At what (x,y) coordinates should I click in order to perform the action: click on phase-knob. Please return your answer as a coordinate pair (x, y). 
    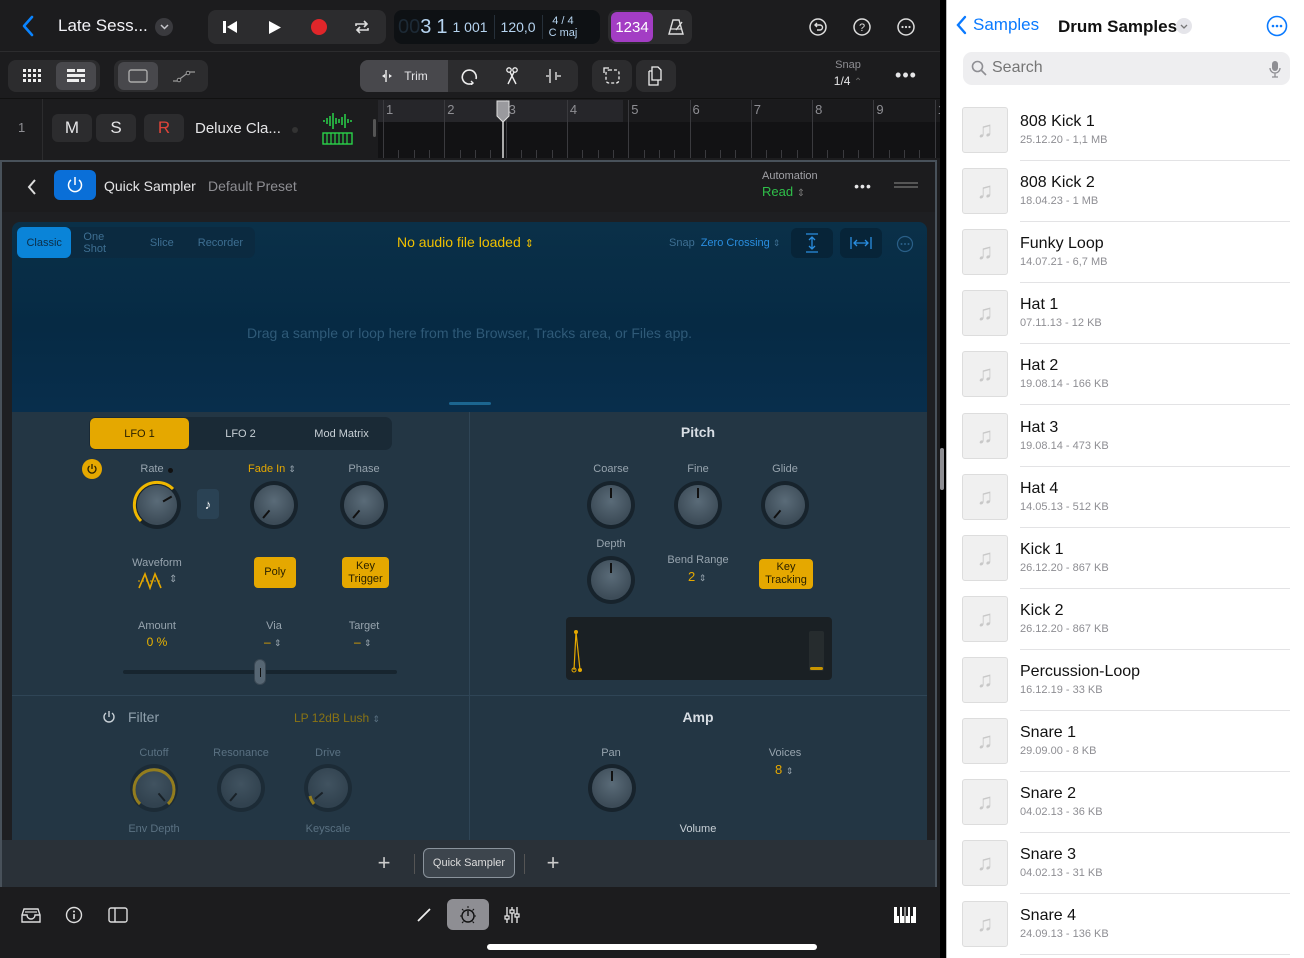
    Looking at the image, I should click on (364, 505).